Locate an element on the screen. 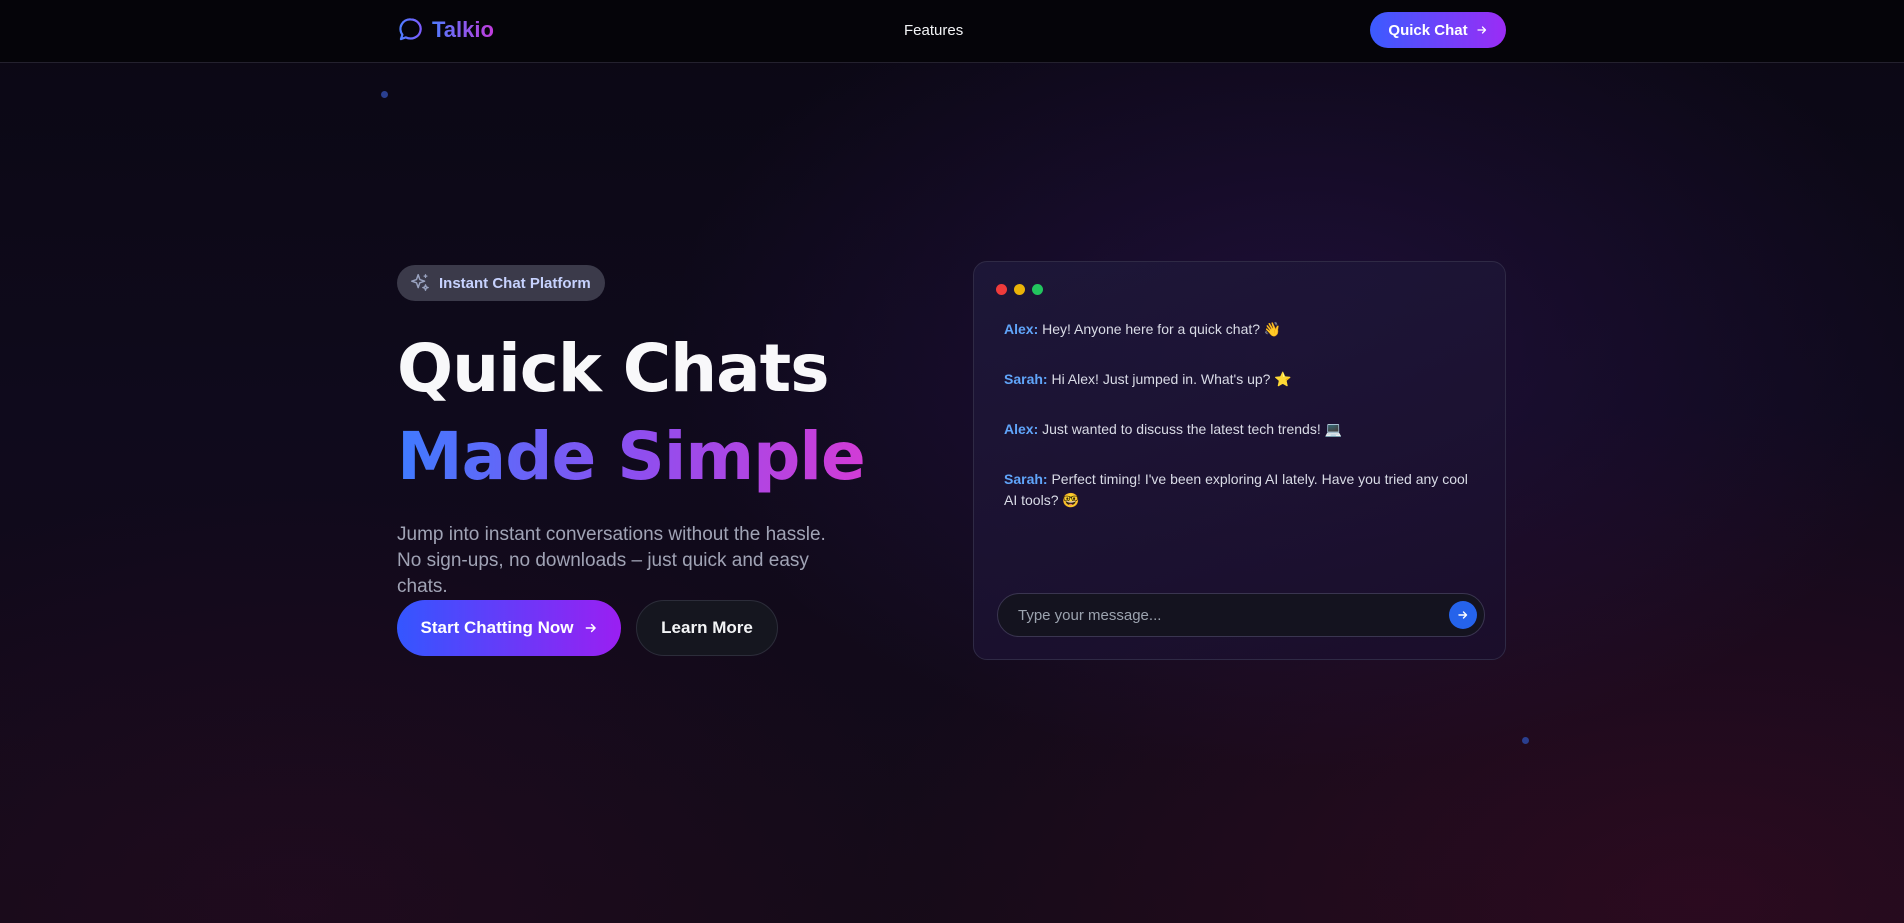 This screenshot has height=923, width=1904. hero-badge: Instant Chat Platform is located at coordinates (501, 283).